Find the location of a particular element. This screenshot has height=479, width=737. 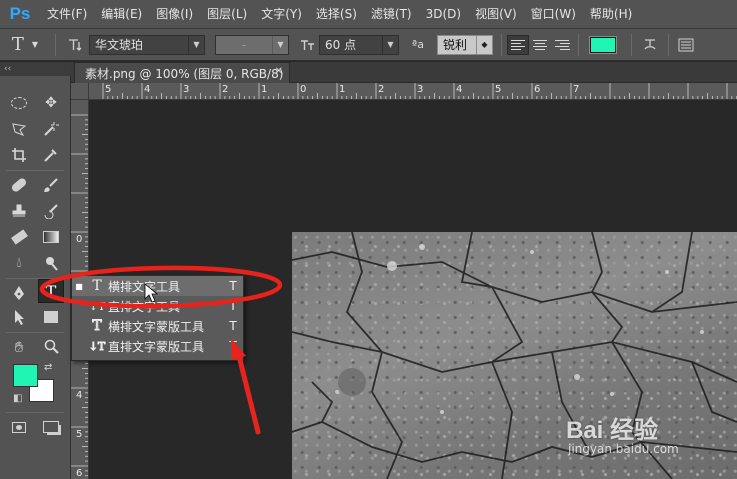

pen-icon is located at coordinates (19, 293).